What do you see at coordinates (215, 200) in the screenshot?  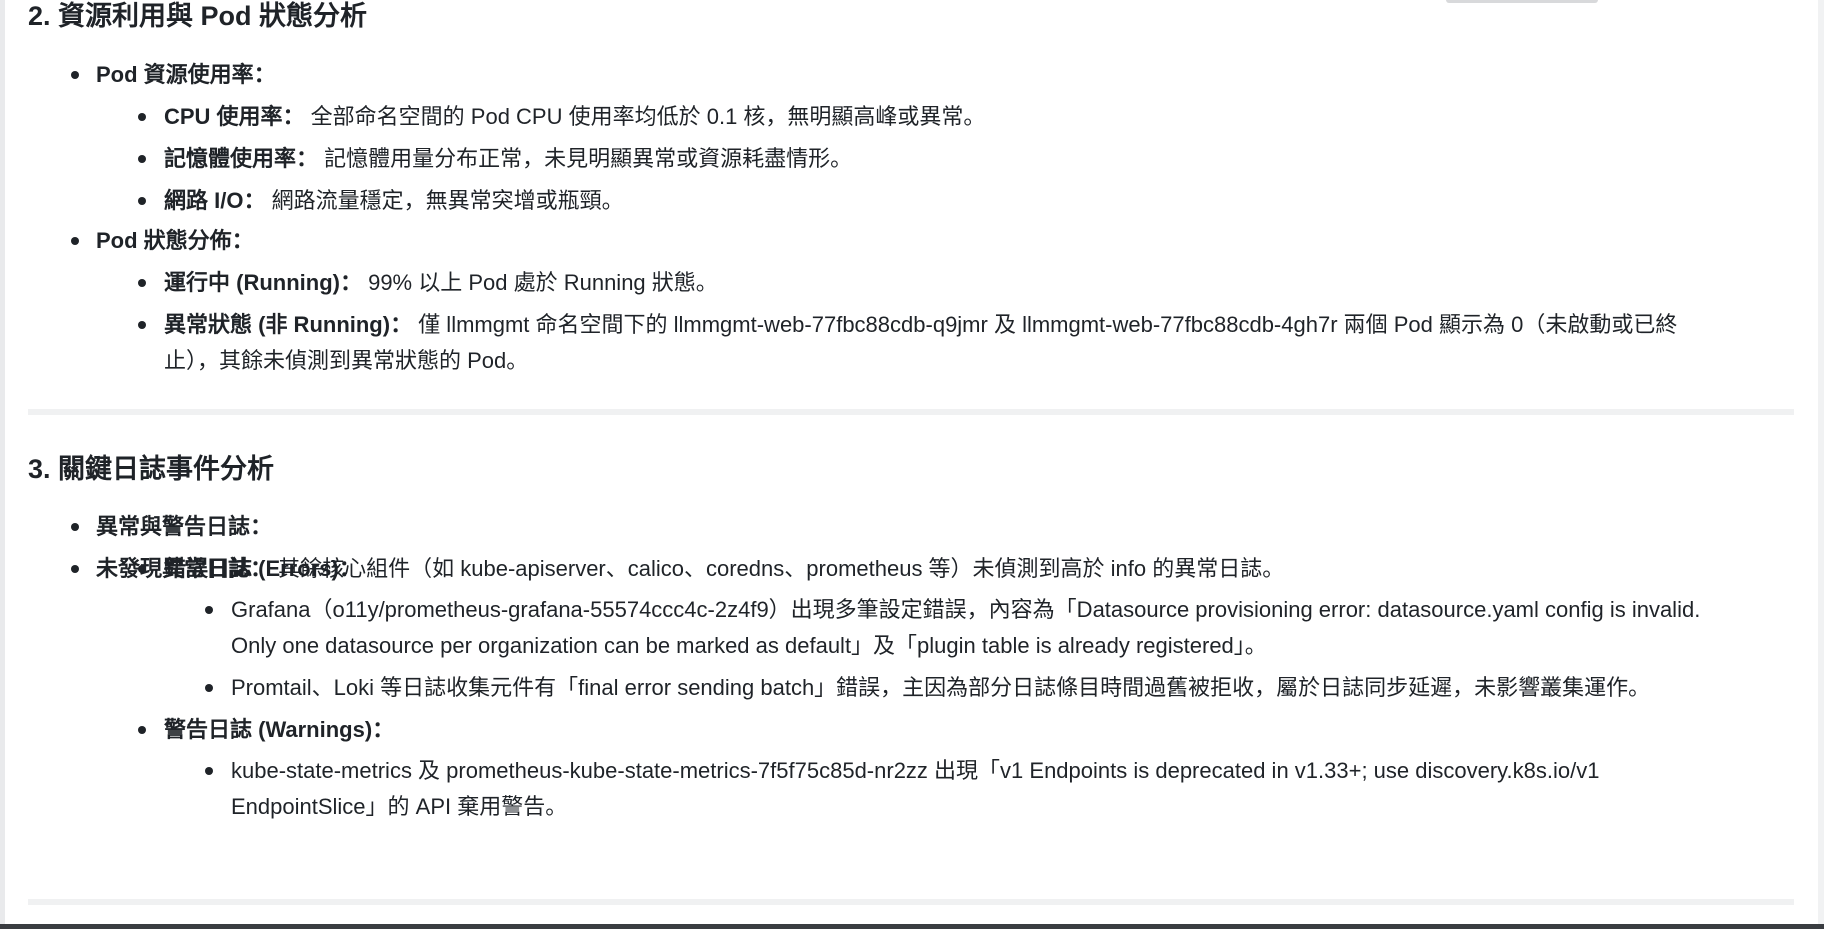 I see `item-label: 網路 I/O：` at bounding box center [215, 200].